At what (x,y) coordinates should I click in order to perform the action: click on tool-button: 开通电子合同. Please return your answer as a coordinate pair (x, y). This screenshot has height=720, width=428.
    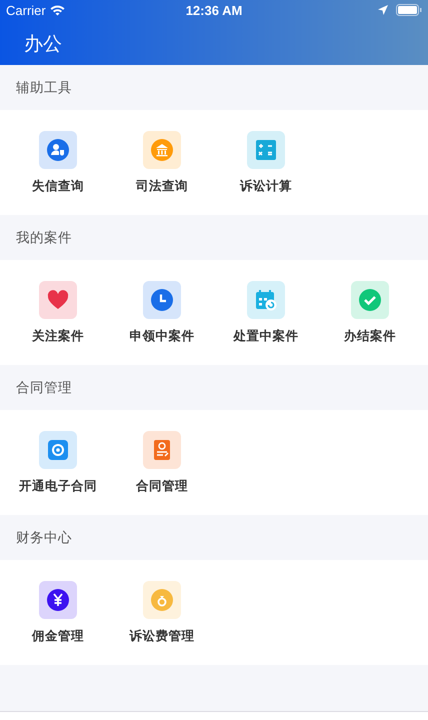
    Looking at the image, I should click on (58, 463).